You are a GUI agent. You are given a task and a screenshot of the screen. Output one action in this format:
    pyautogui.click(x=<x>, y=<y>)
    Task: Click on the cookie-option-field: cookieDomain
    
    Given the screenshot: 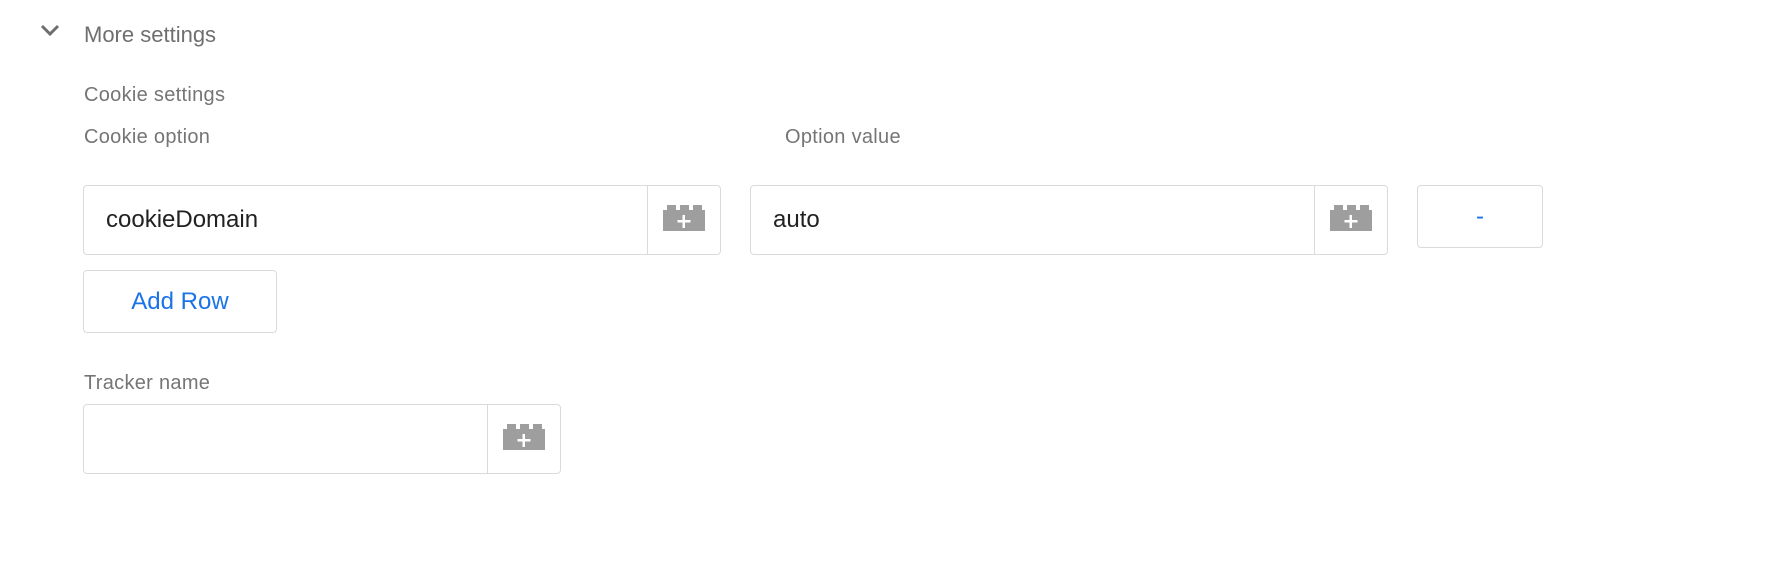 What is the action you would take?
    pyautogui.click(x=402, y=220)
    